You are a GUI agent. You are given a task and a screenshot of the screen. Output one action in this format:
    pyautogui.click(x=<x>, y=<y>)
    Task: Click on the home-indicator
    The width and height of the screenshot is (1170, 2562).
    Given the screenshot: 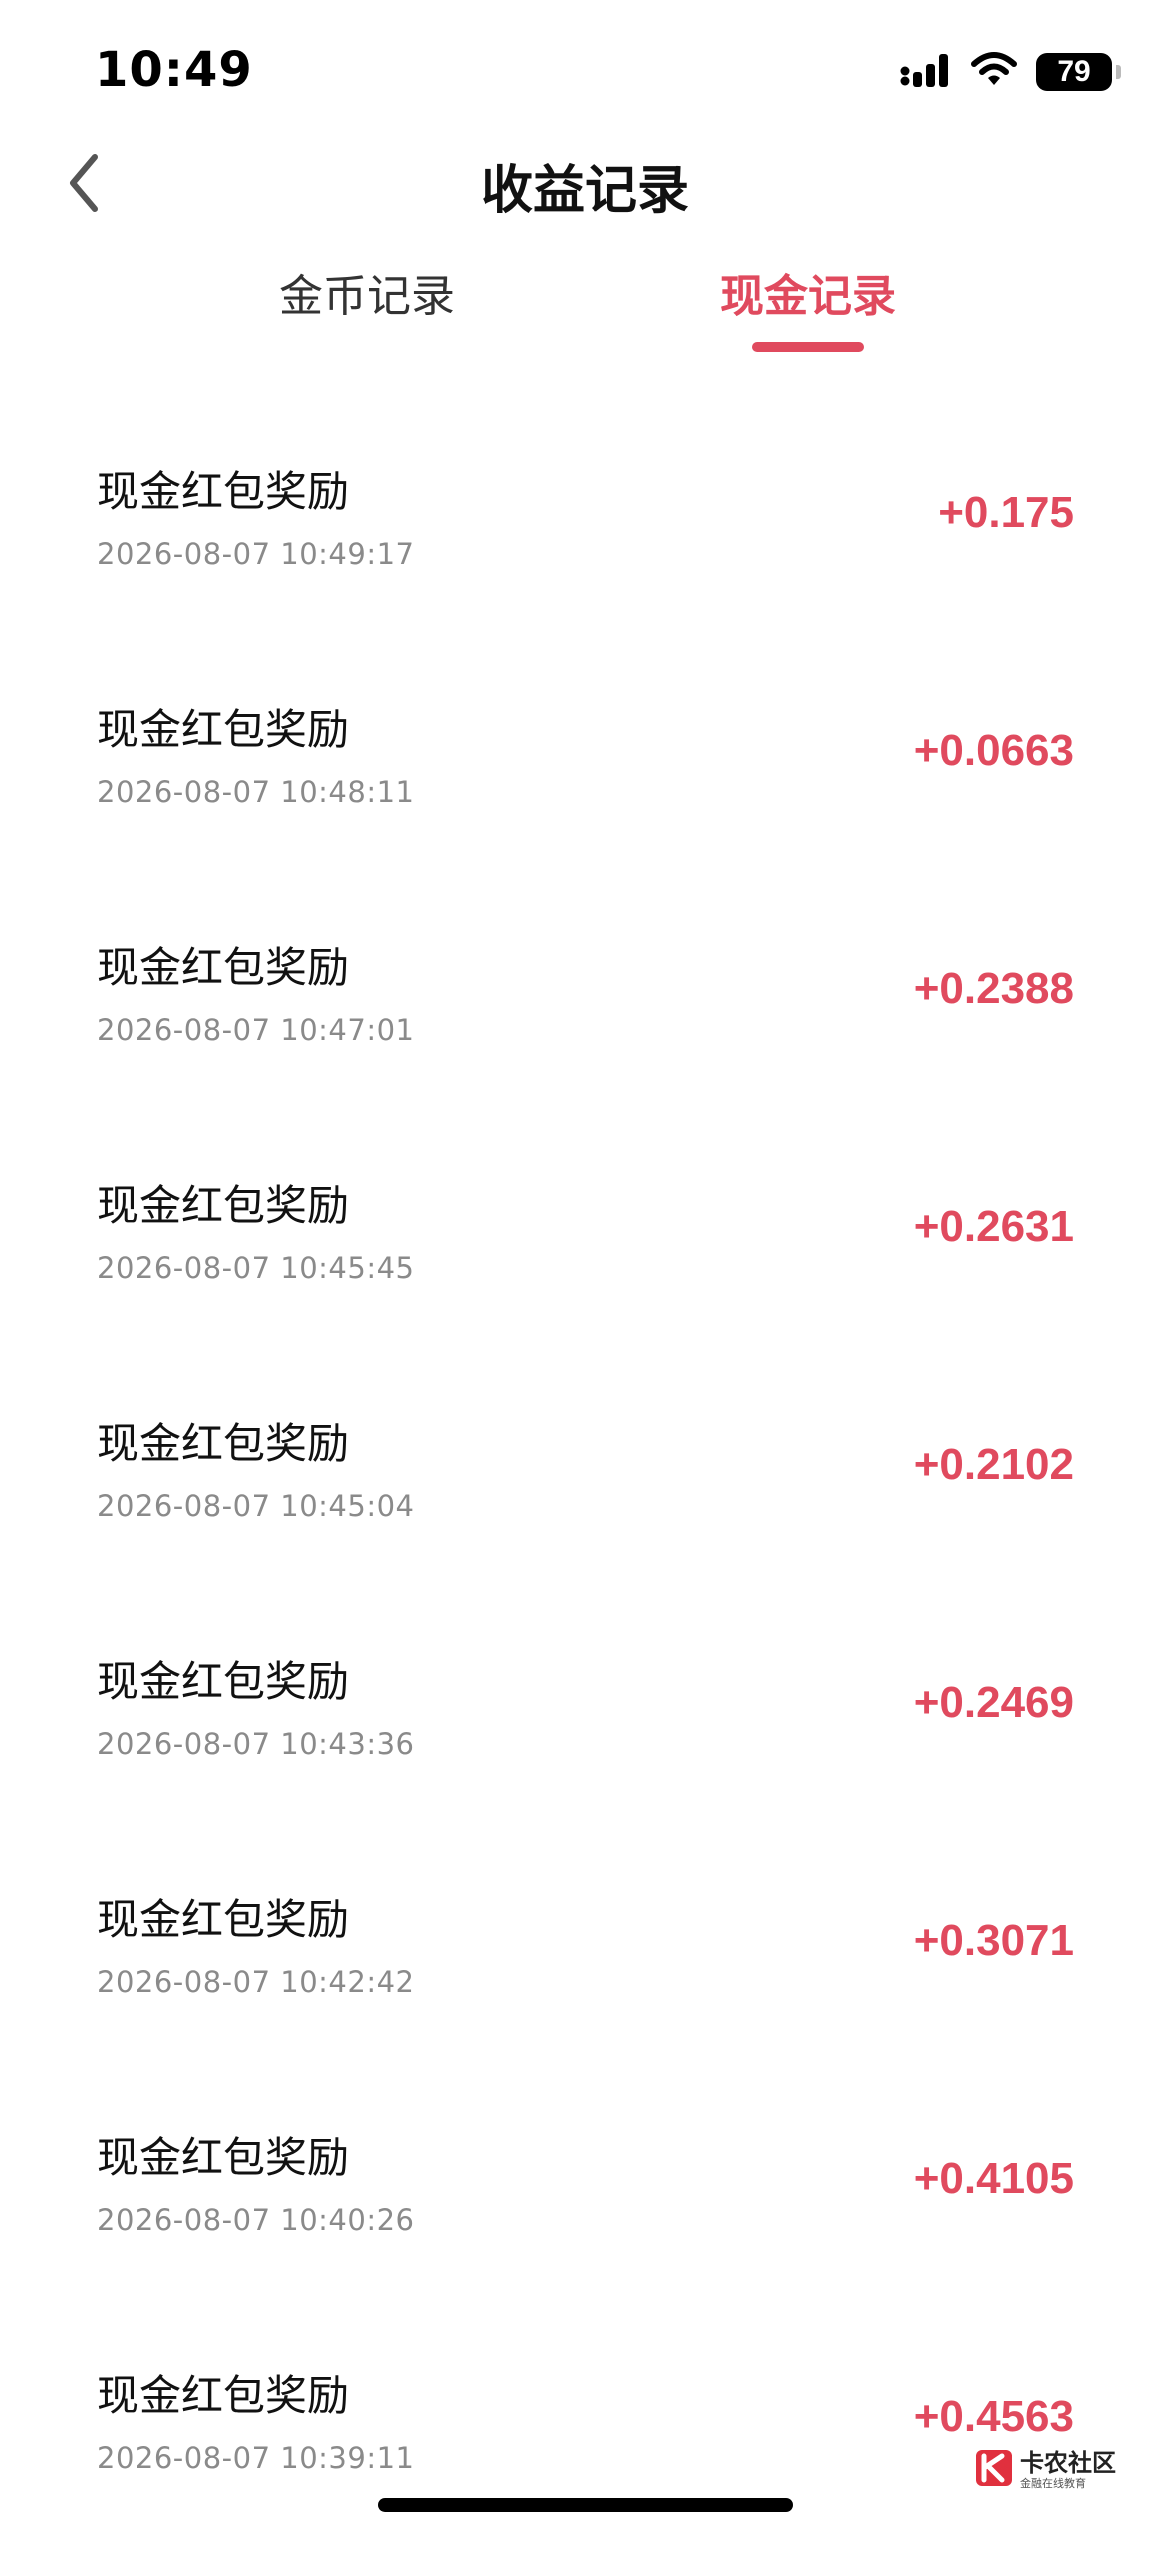 What is the action you would take?
    pyautogui.click(x=585, y=2505)
    